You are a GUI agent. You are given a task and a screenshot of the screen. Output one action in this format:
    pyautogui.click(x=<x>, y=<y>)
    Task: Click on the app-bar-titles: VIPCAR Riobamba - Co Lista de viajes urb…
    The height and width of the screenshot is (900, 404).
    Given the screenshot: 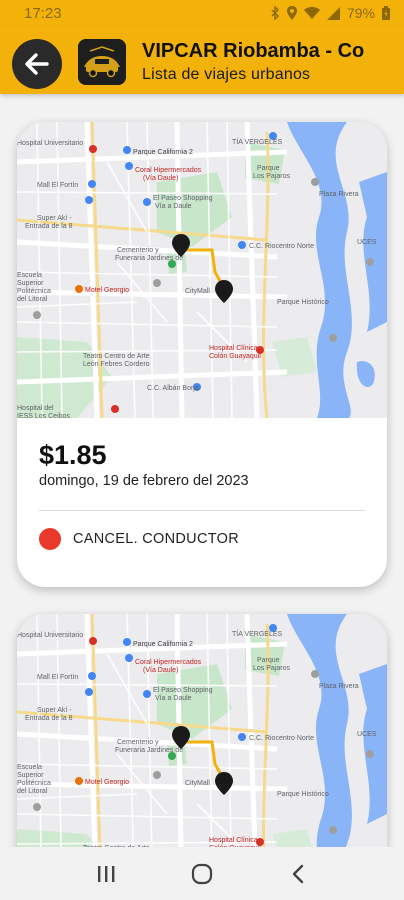 What is the action you would take?
    pyautogui.click(x=267, y=62)
    